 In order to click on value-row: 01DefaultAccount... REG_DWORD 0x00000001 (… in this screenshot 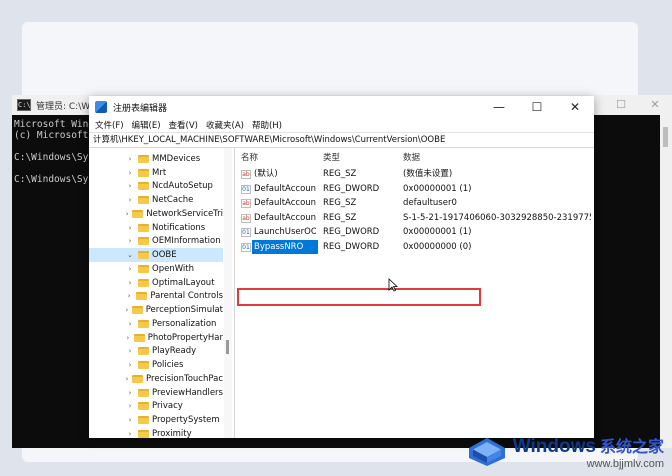, I will do `click(414, 189)`.